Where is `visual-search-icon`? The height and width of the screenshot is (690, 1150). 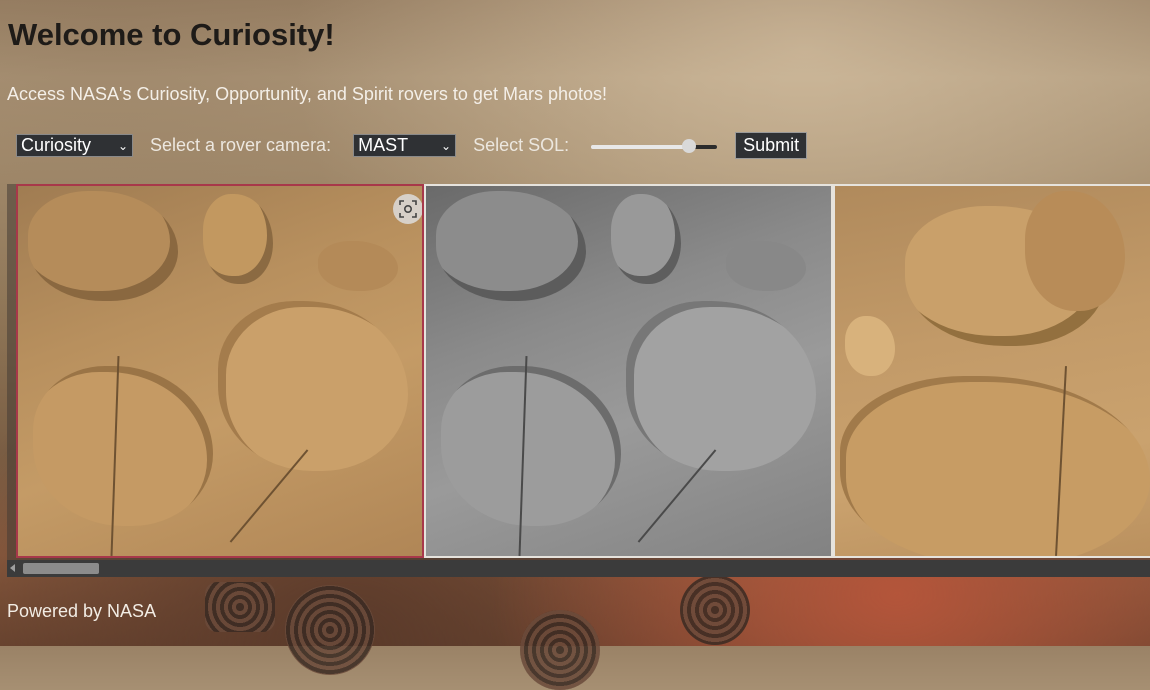 visual-search-icon is located at coordinates (408, 209).